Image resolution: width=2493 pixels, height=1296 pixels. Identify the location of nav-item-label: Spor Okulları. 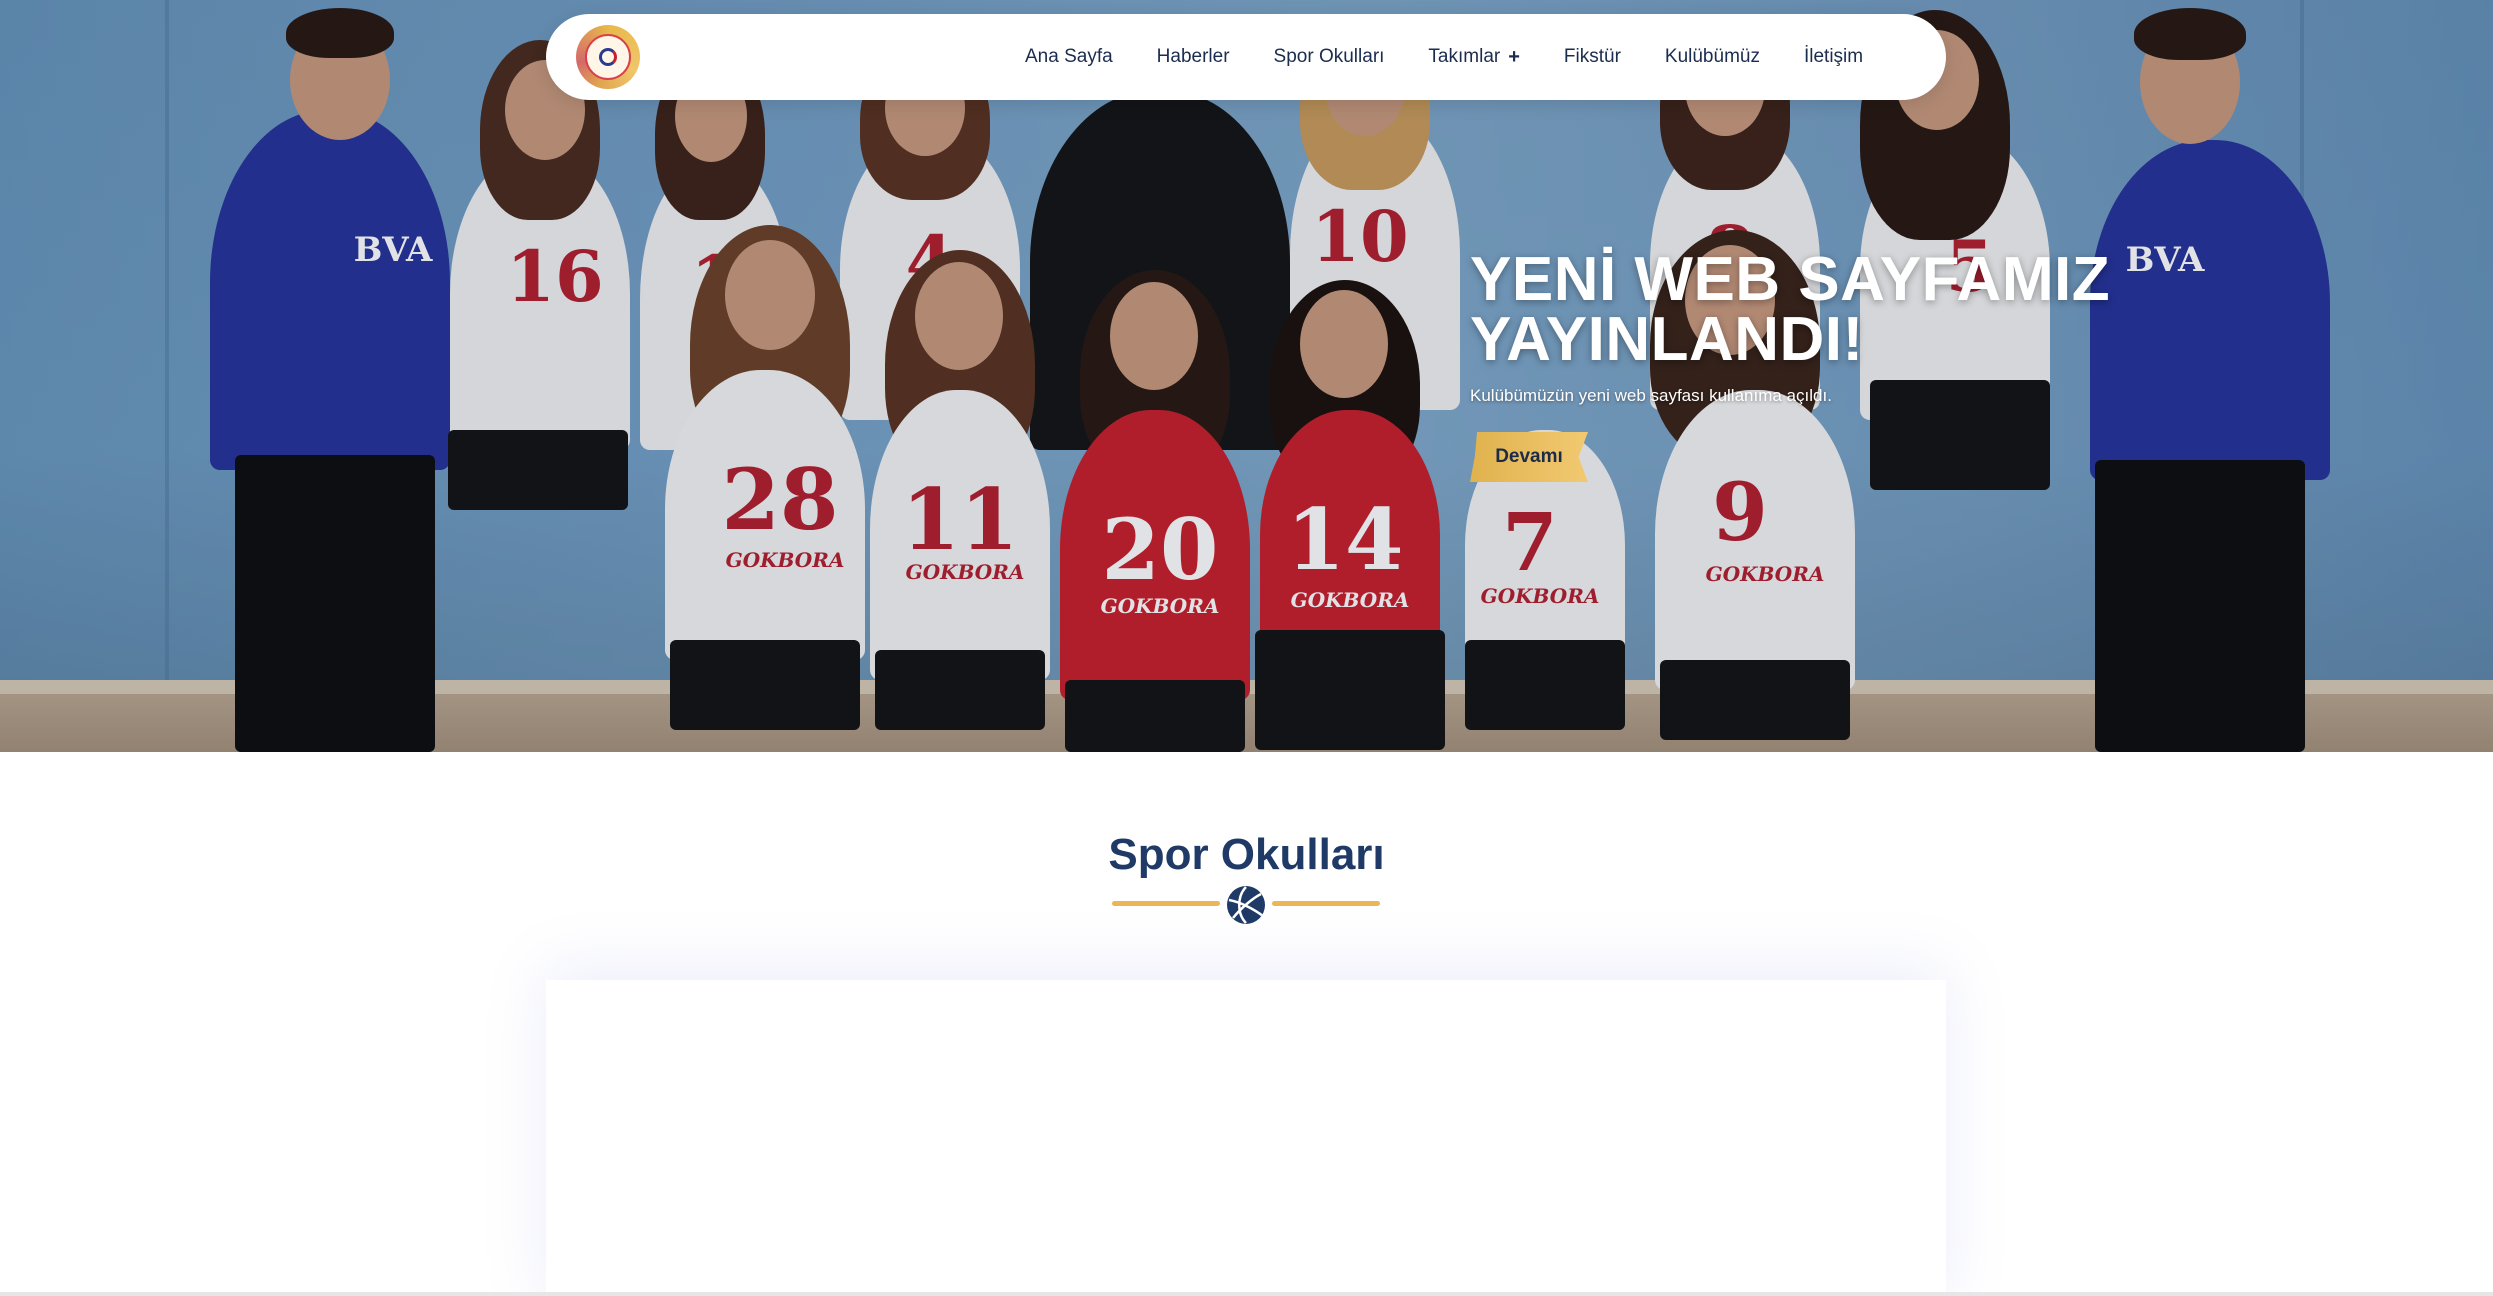
(1329, 56).